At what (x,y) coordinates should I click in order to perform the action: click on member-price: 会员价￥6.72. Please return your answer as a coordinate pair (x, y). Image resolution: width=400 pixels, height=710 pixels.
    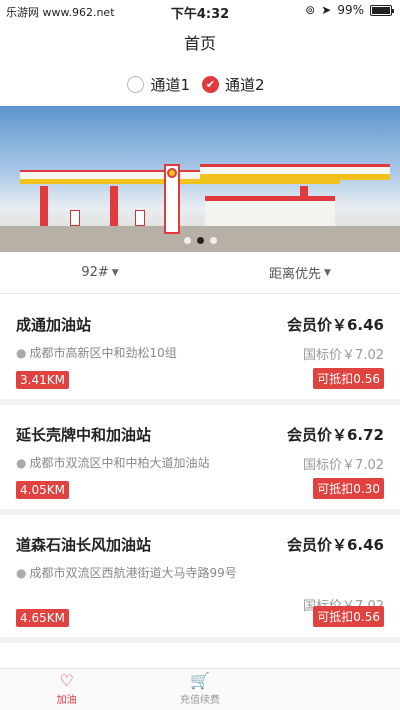
    Looking at the image, I should click on (335, 435).